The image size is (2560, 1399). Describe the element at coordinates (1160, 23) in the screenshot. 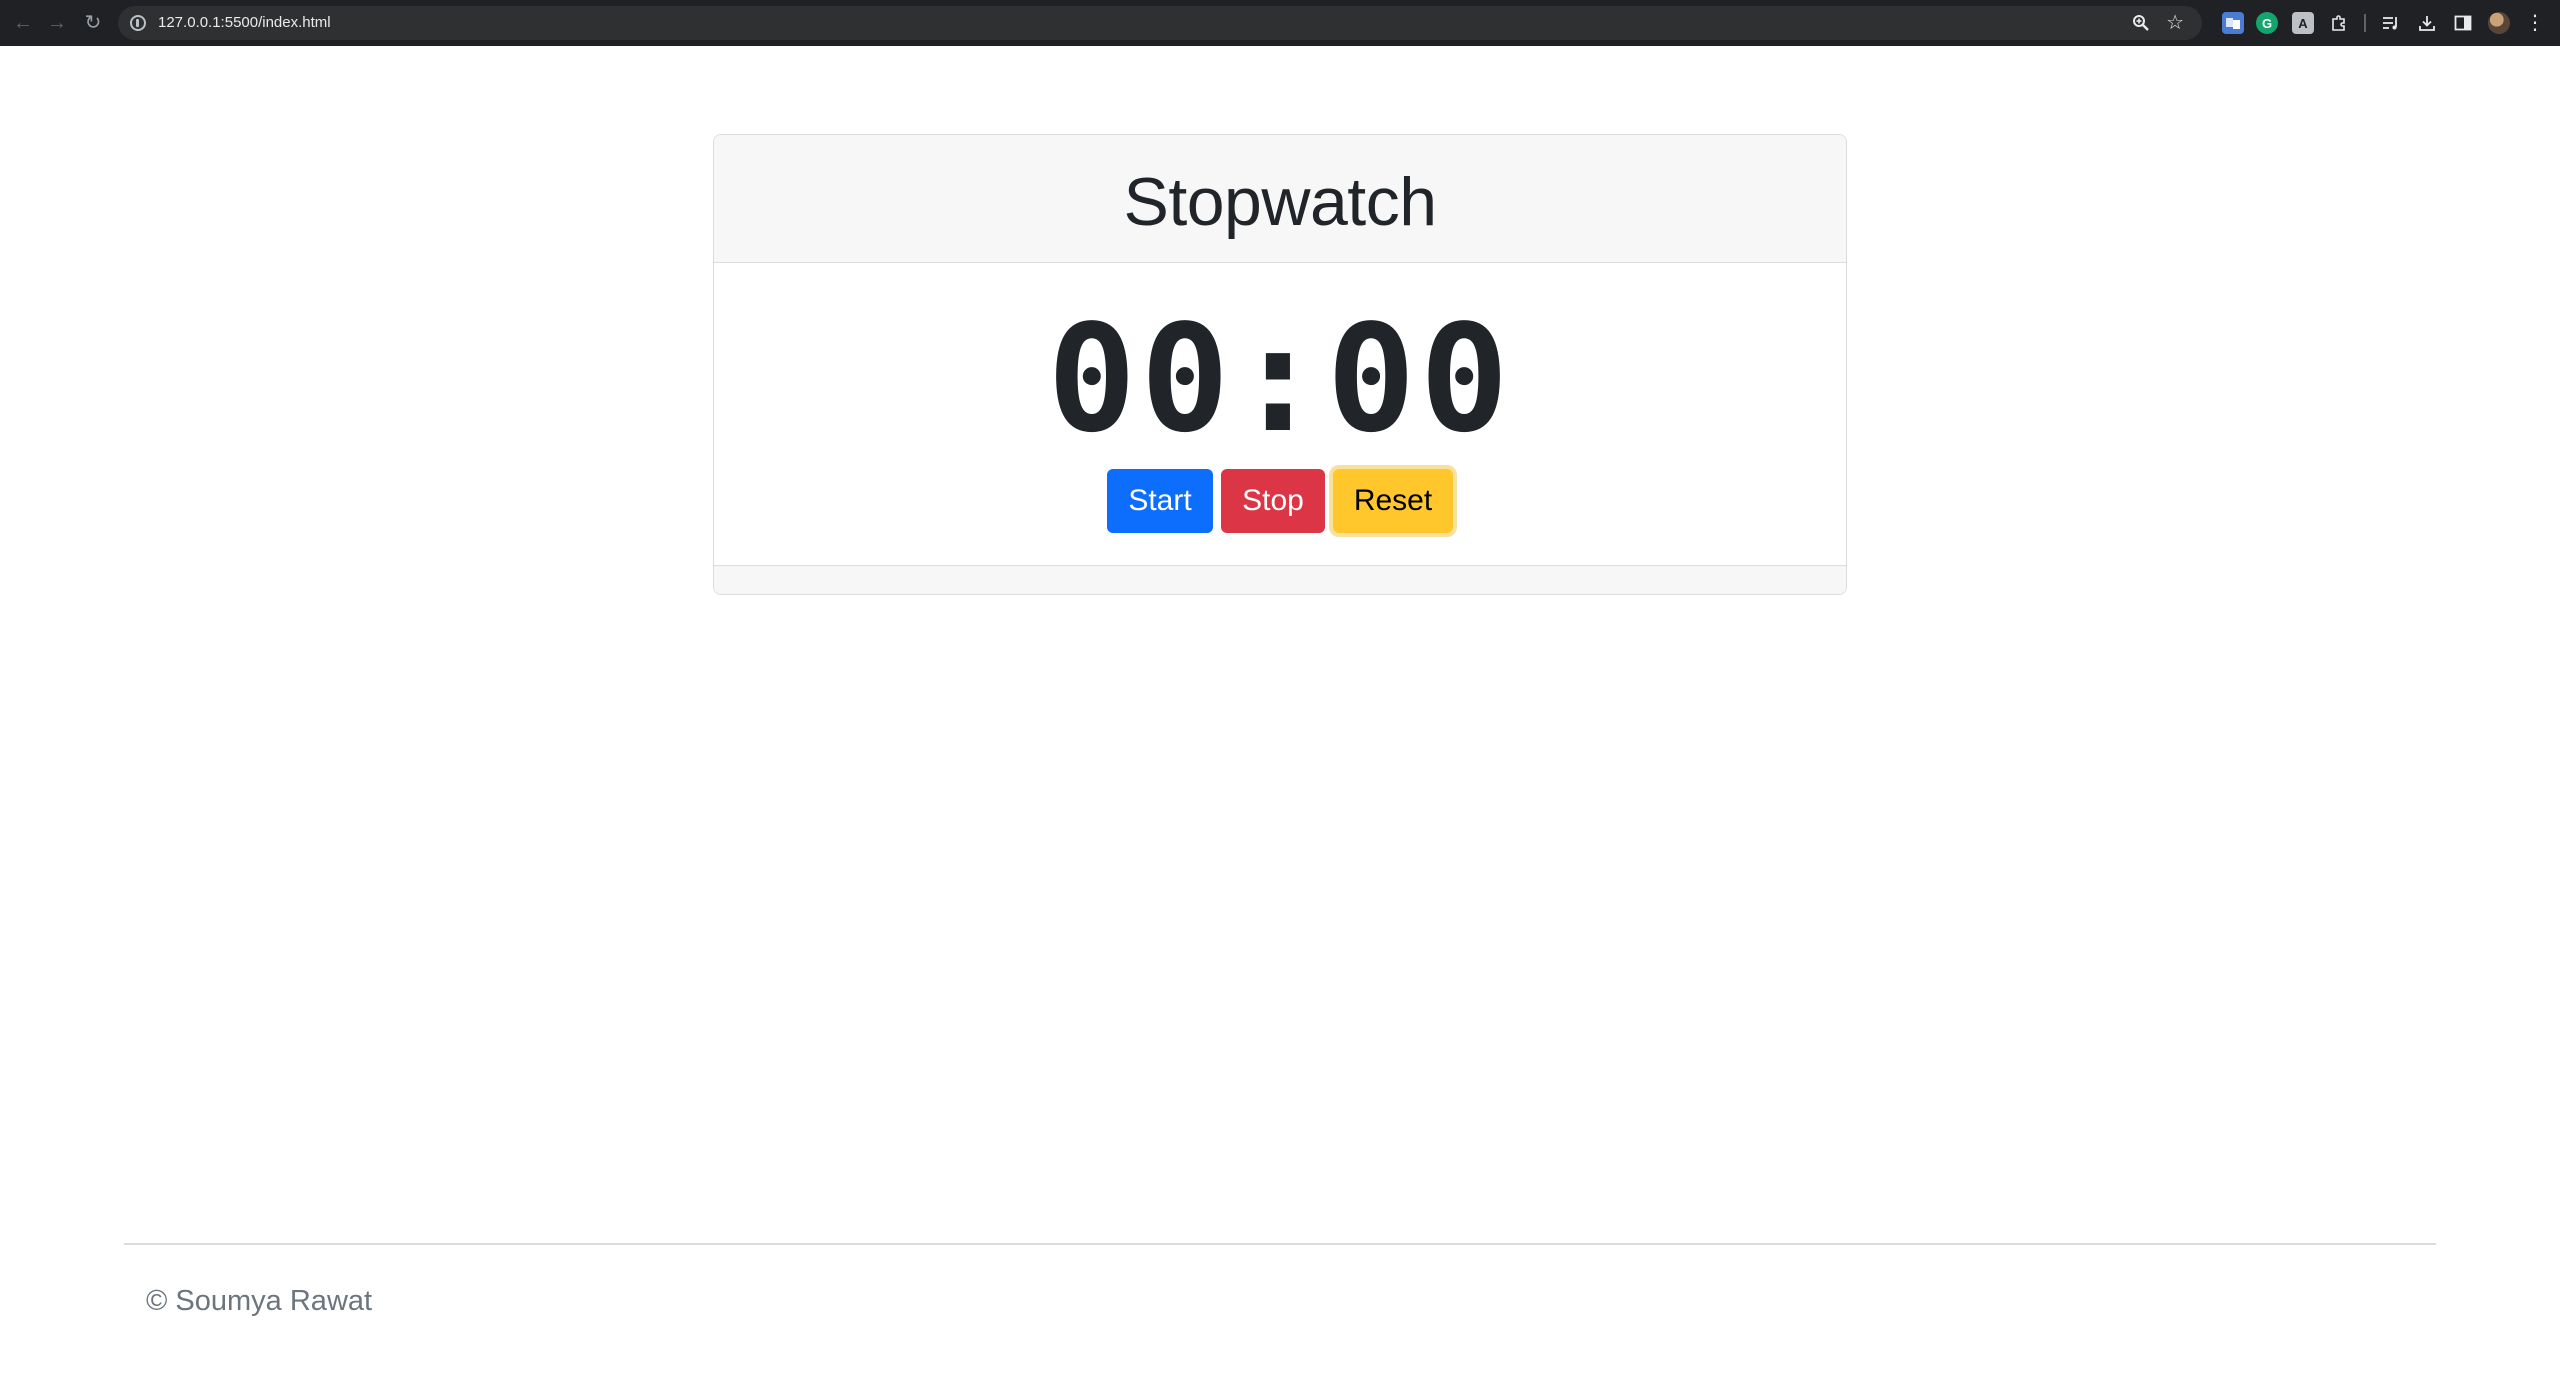

I see `address-bar: 127.0.0.1:5500/index.html ☆` at that location.